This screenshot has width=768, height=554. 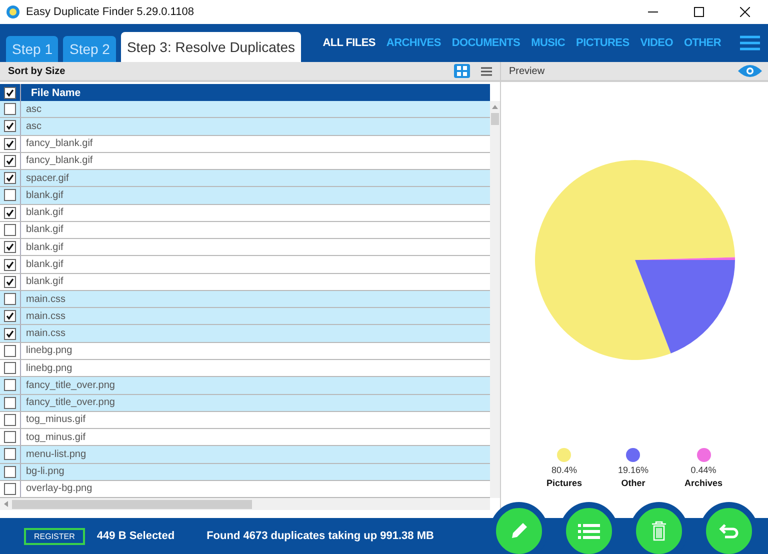 I want to click on filter-tab: ALL FILES, so click(x=349, y=43).